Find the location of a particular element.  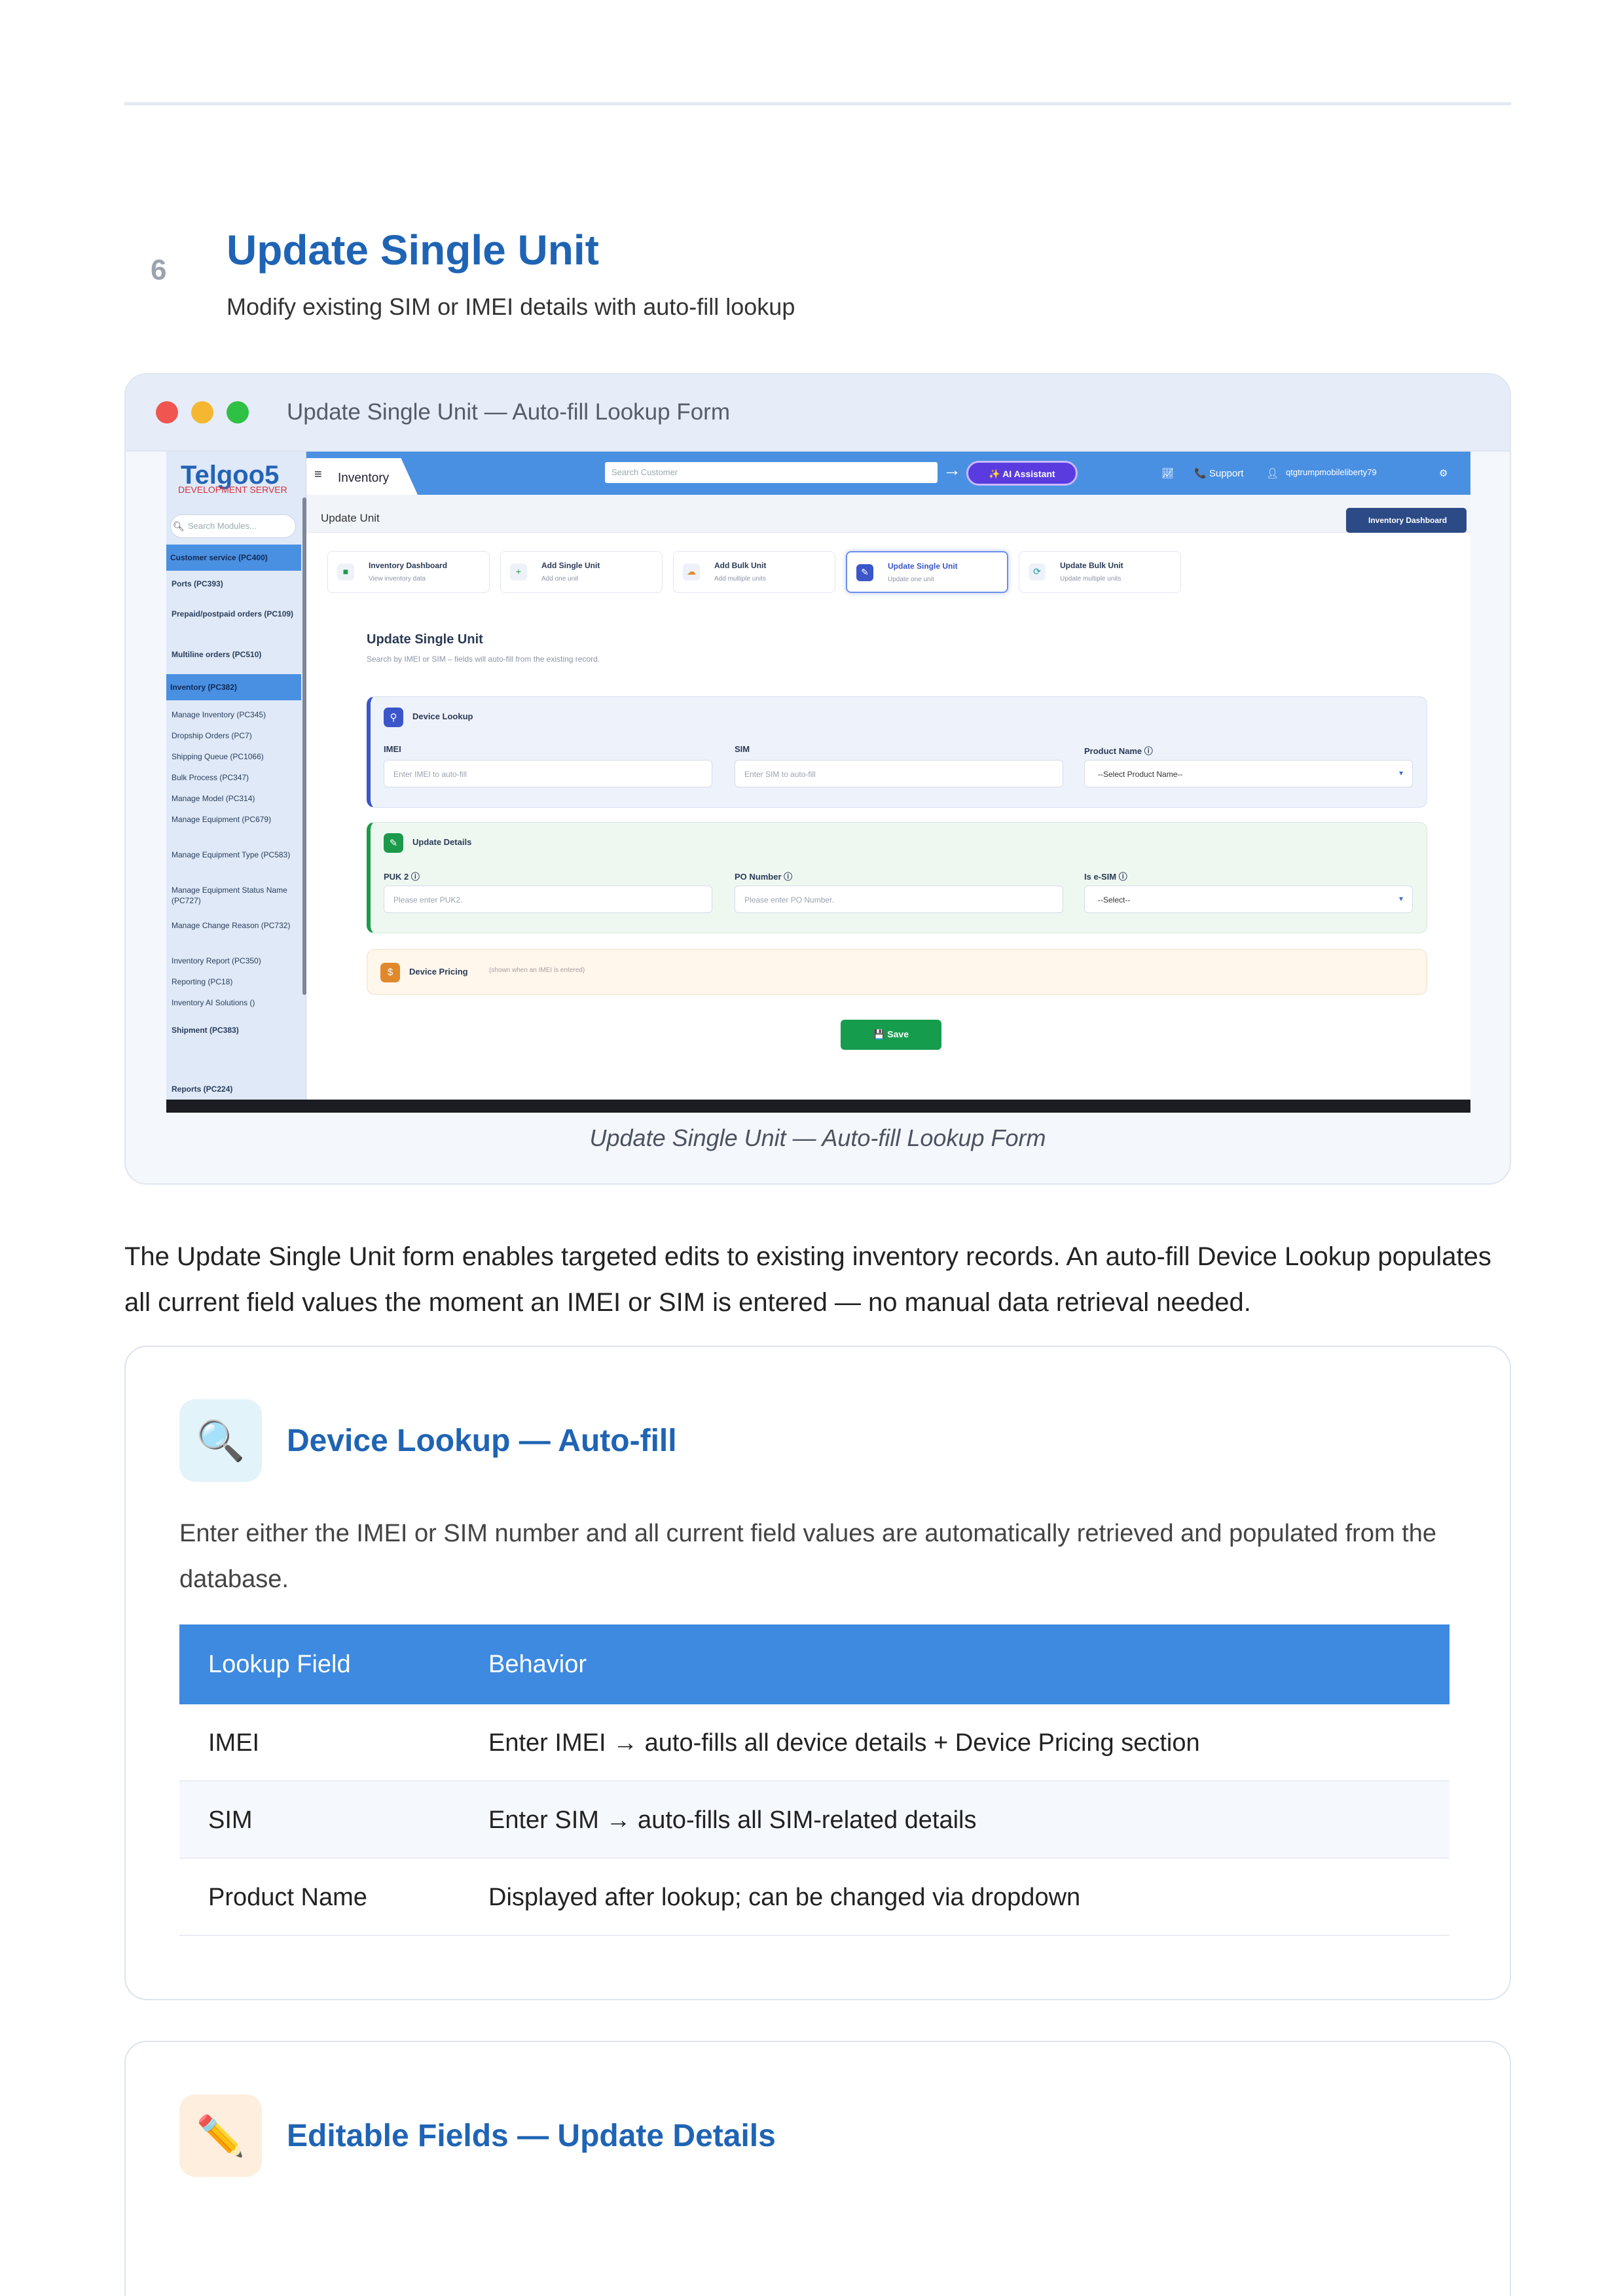

tab-title: Add Single Unit is located at coordinates (570, 565).